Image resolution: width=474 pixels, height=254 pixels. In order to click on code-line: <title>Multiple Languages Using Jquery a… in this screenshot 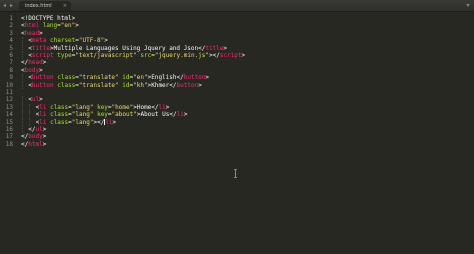, I will do `click(127, 48)`.